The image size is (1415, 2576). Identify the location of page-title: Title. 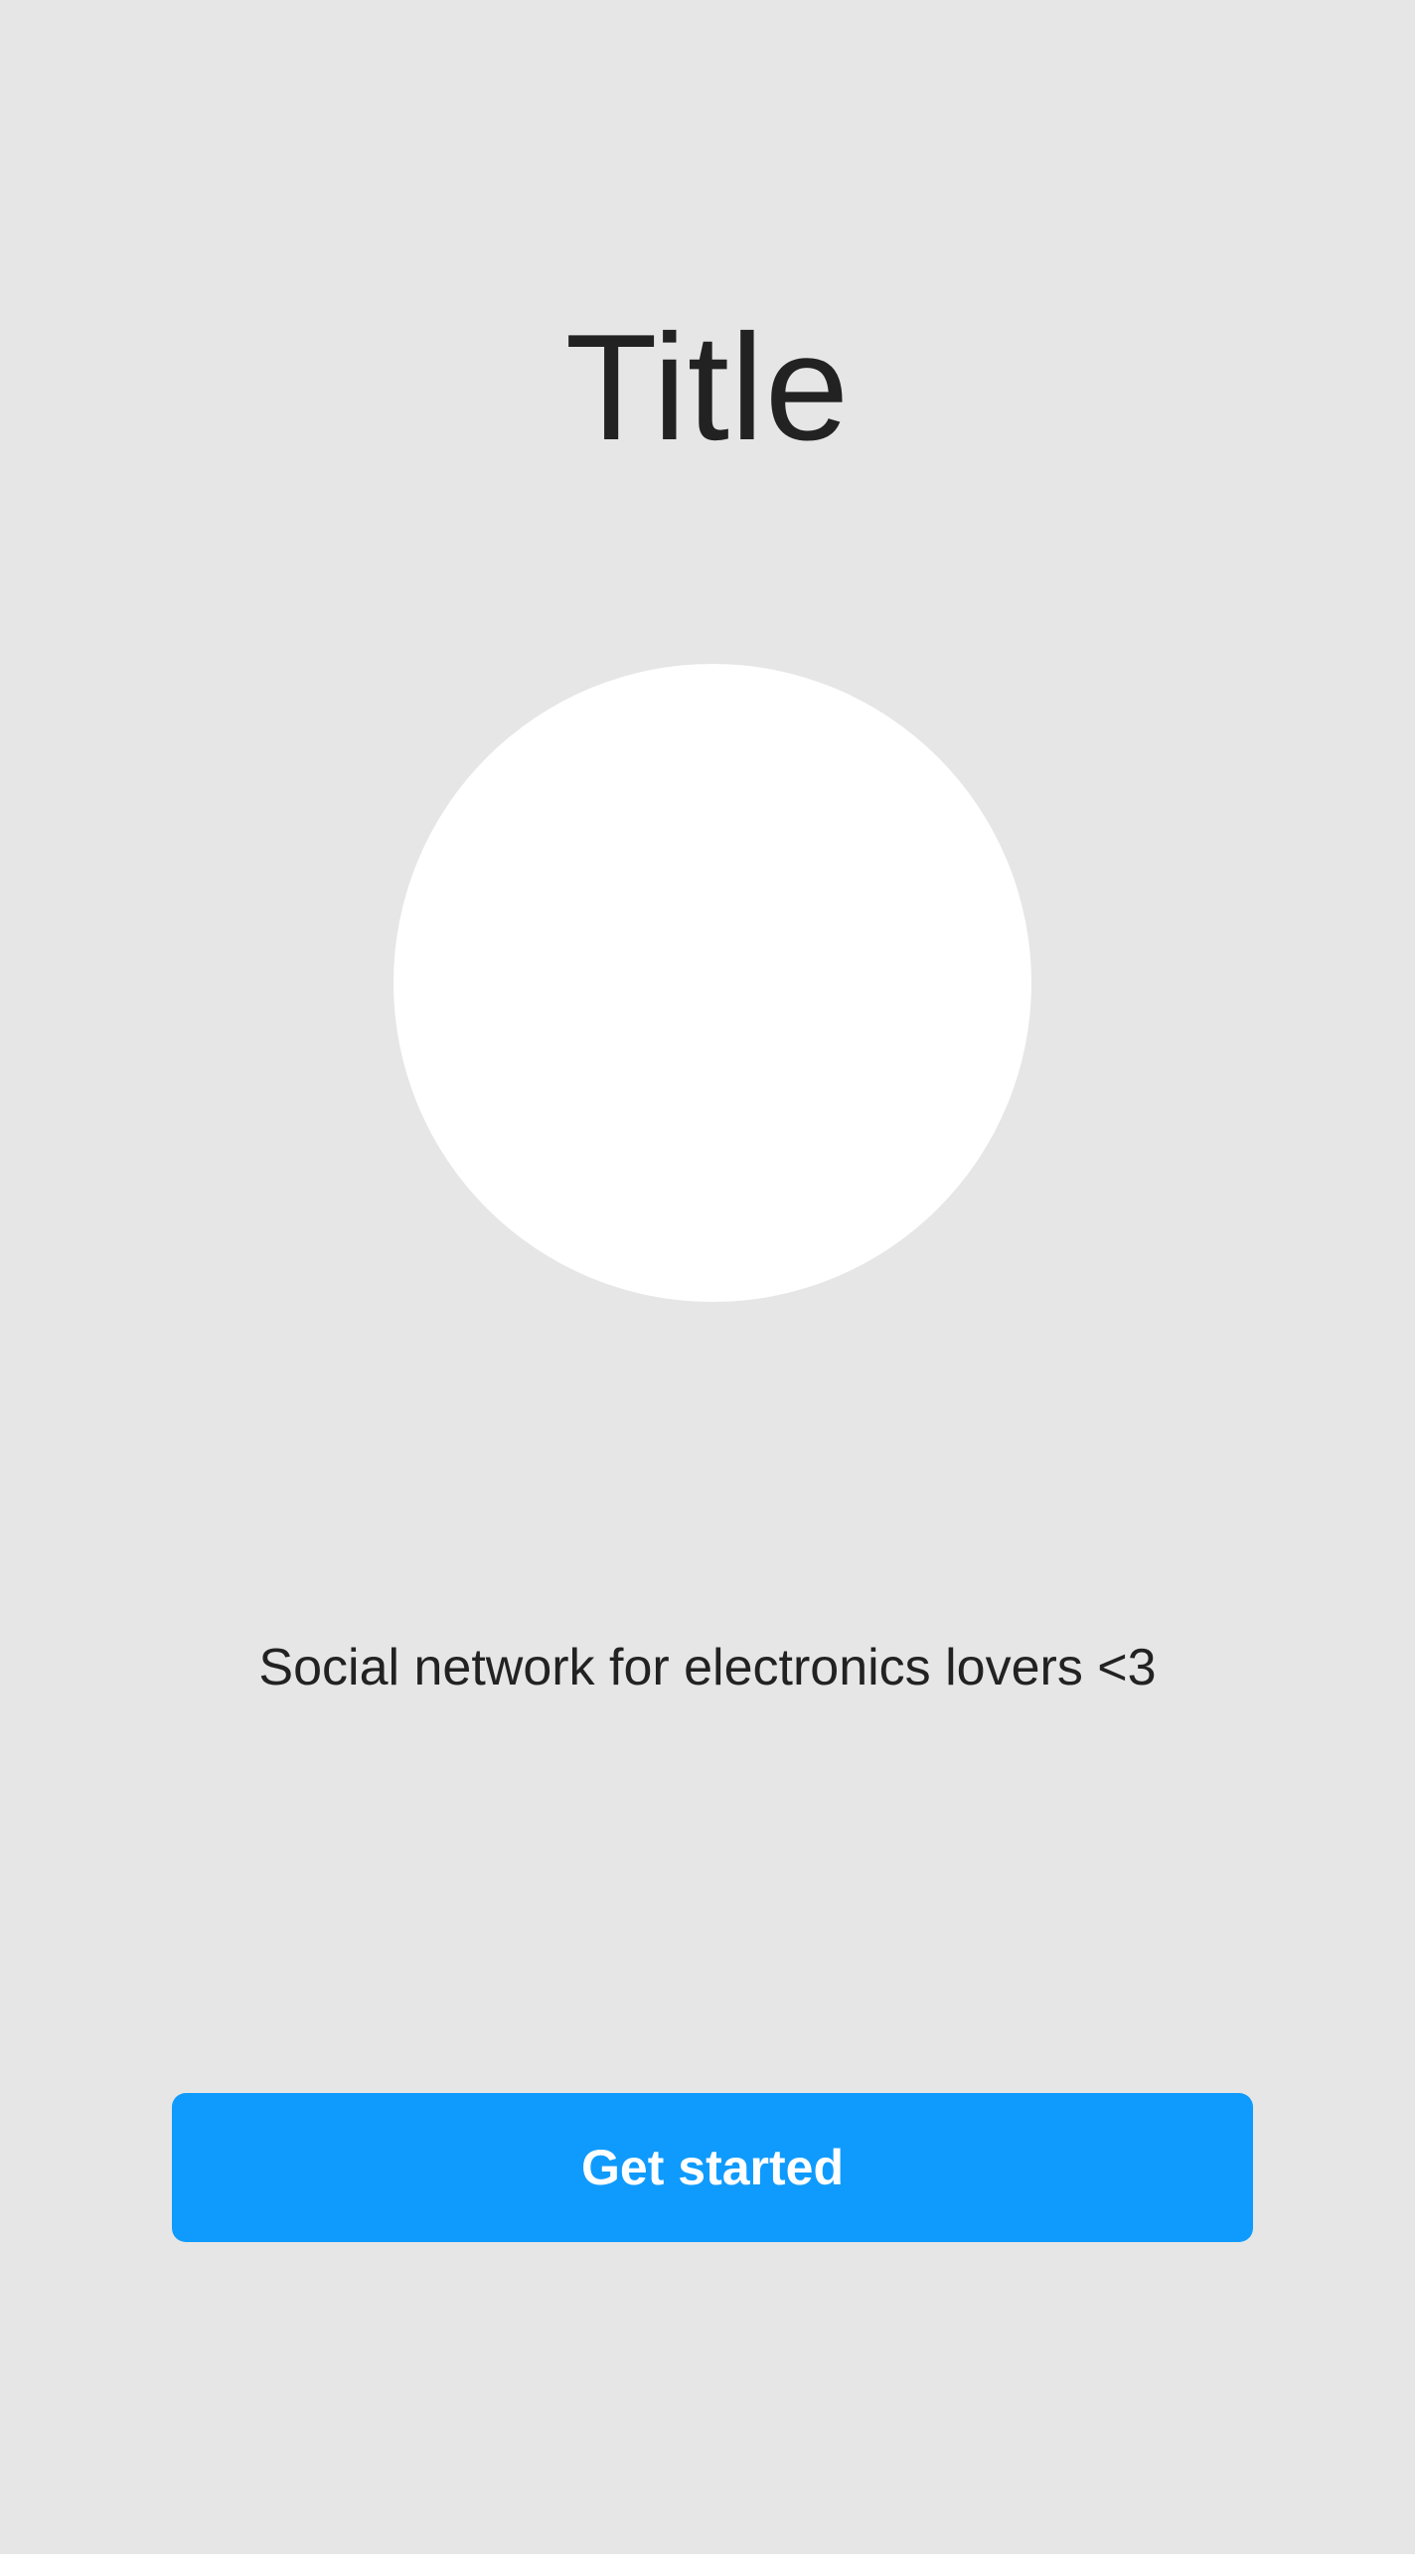
(708, 387).